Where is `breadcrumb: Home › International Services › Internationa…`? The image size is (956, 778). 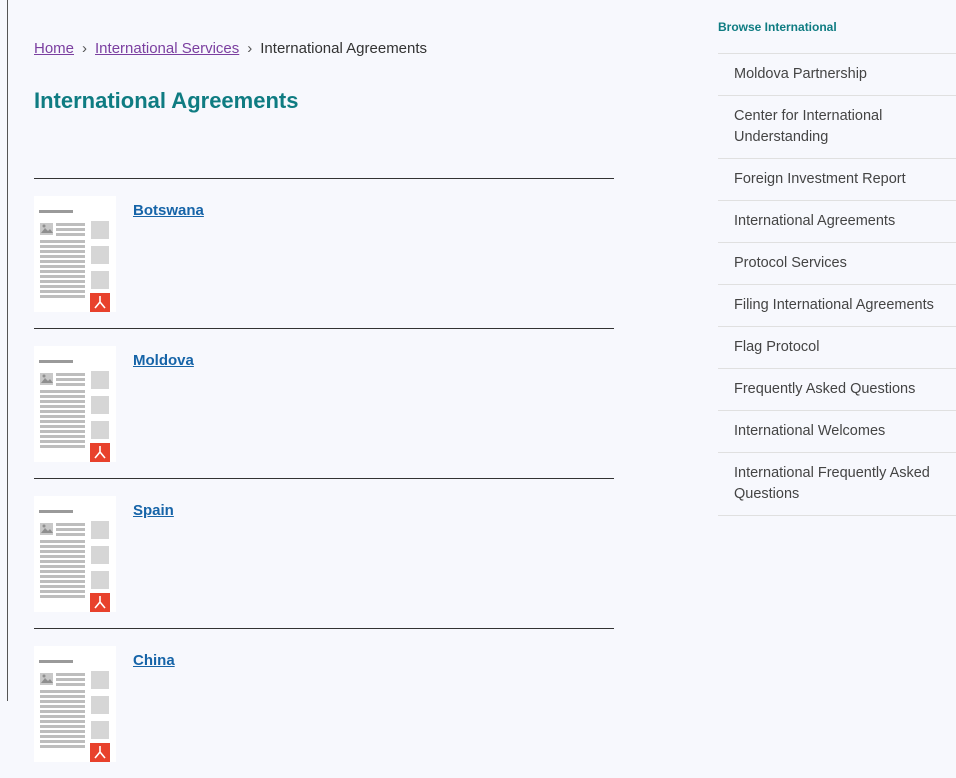 breadcrumb: Home › International Services › Internationa… is located at coordinates (230, 48).